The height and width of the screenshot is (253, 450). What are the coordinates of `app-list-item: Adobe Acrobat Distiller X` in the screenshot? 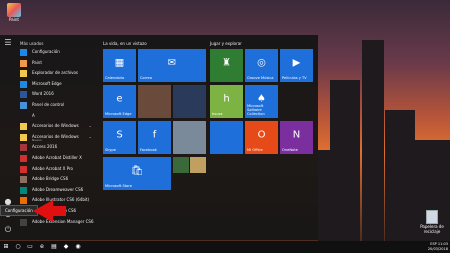 It's located at (56, 158).